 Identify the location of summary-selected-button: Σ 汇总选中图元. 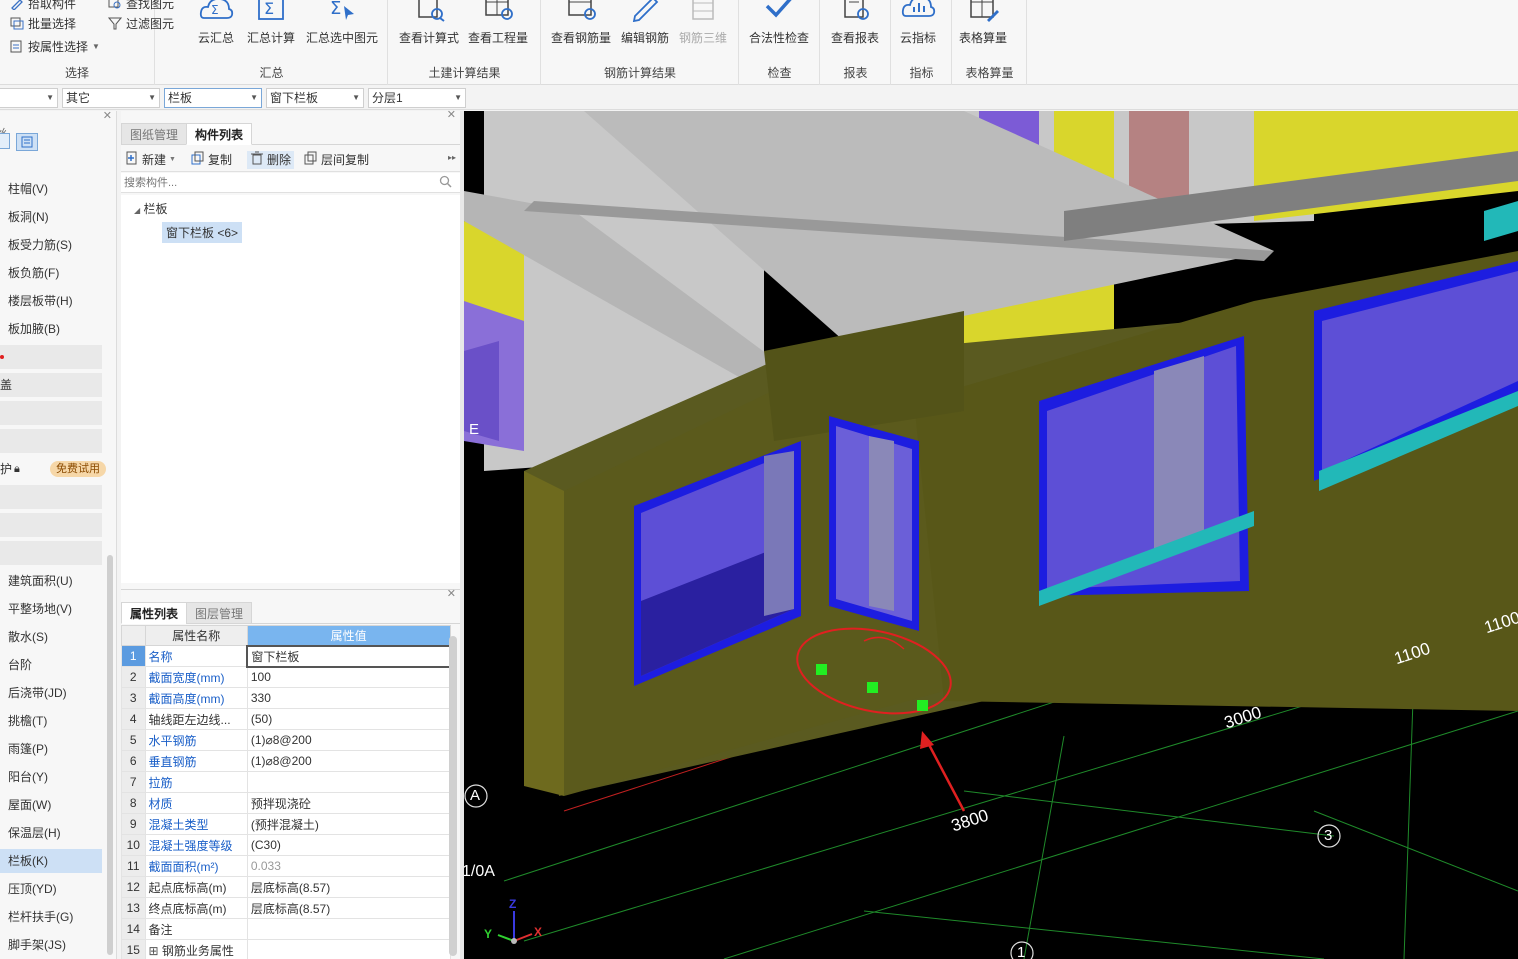
(342, 23).